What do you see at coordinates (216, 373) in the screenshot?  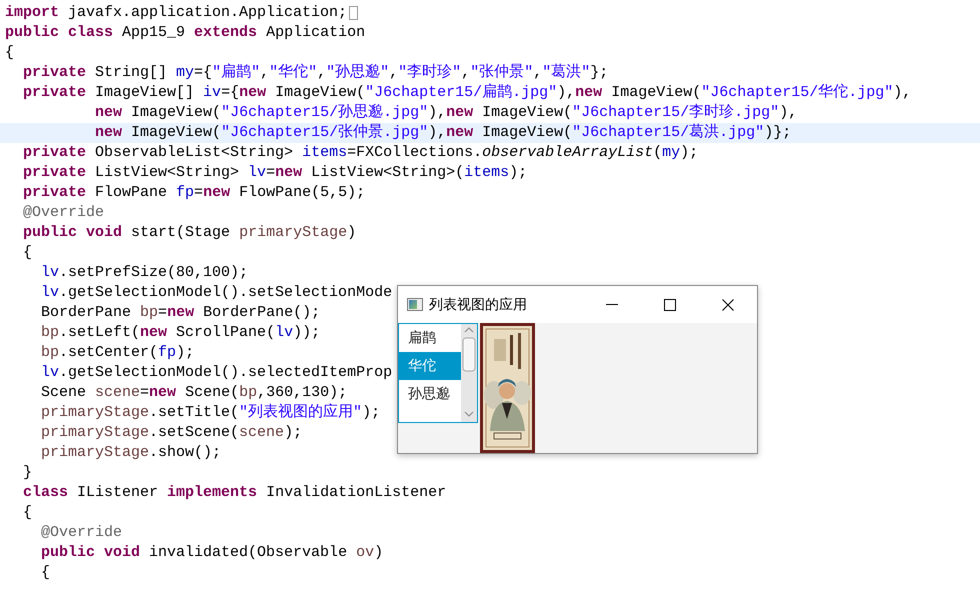 I see `code-line: lv.getSelectionModel().selectedItemProp` at bounding box center [216, 373].